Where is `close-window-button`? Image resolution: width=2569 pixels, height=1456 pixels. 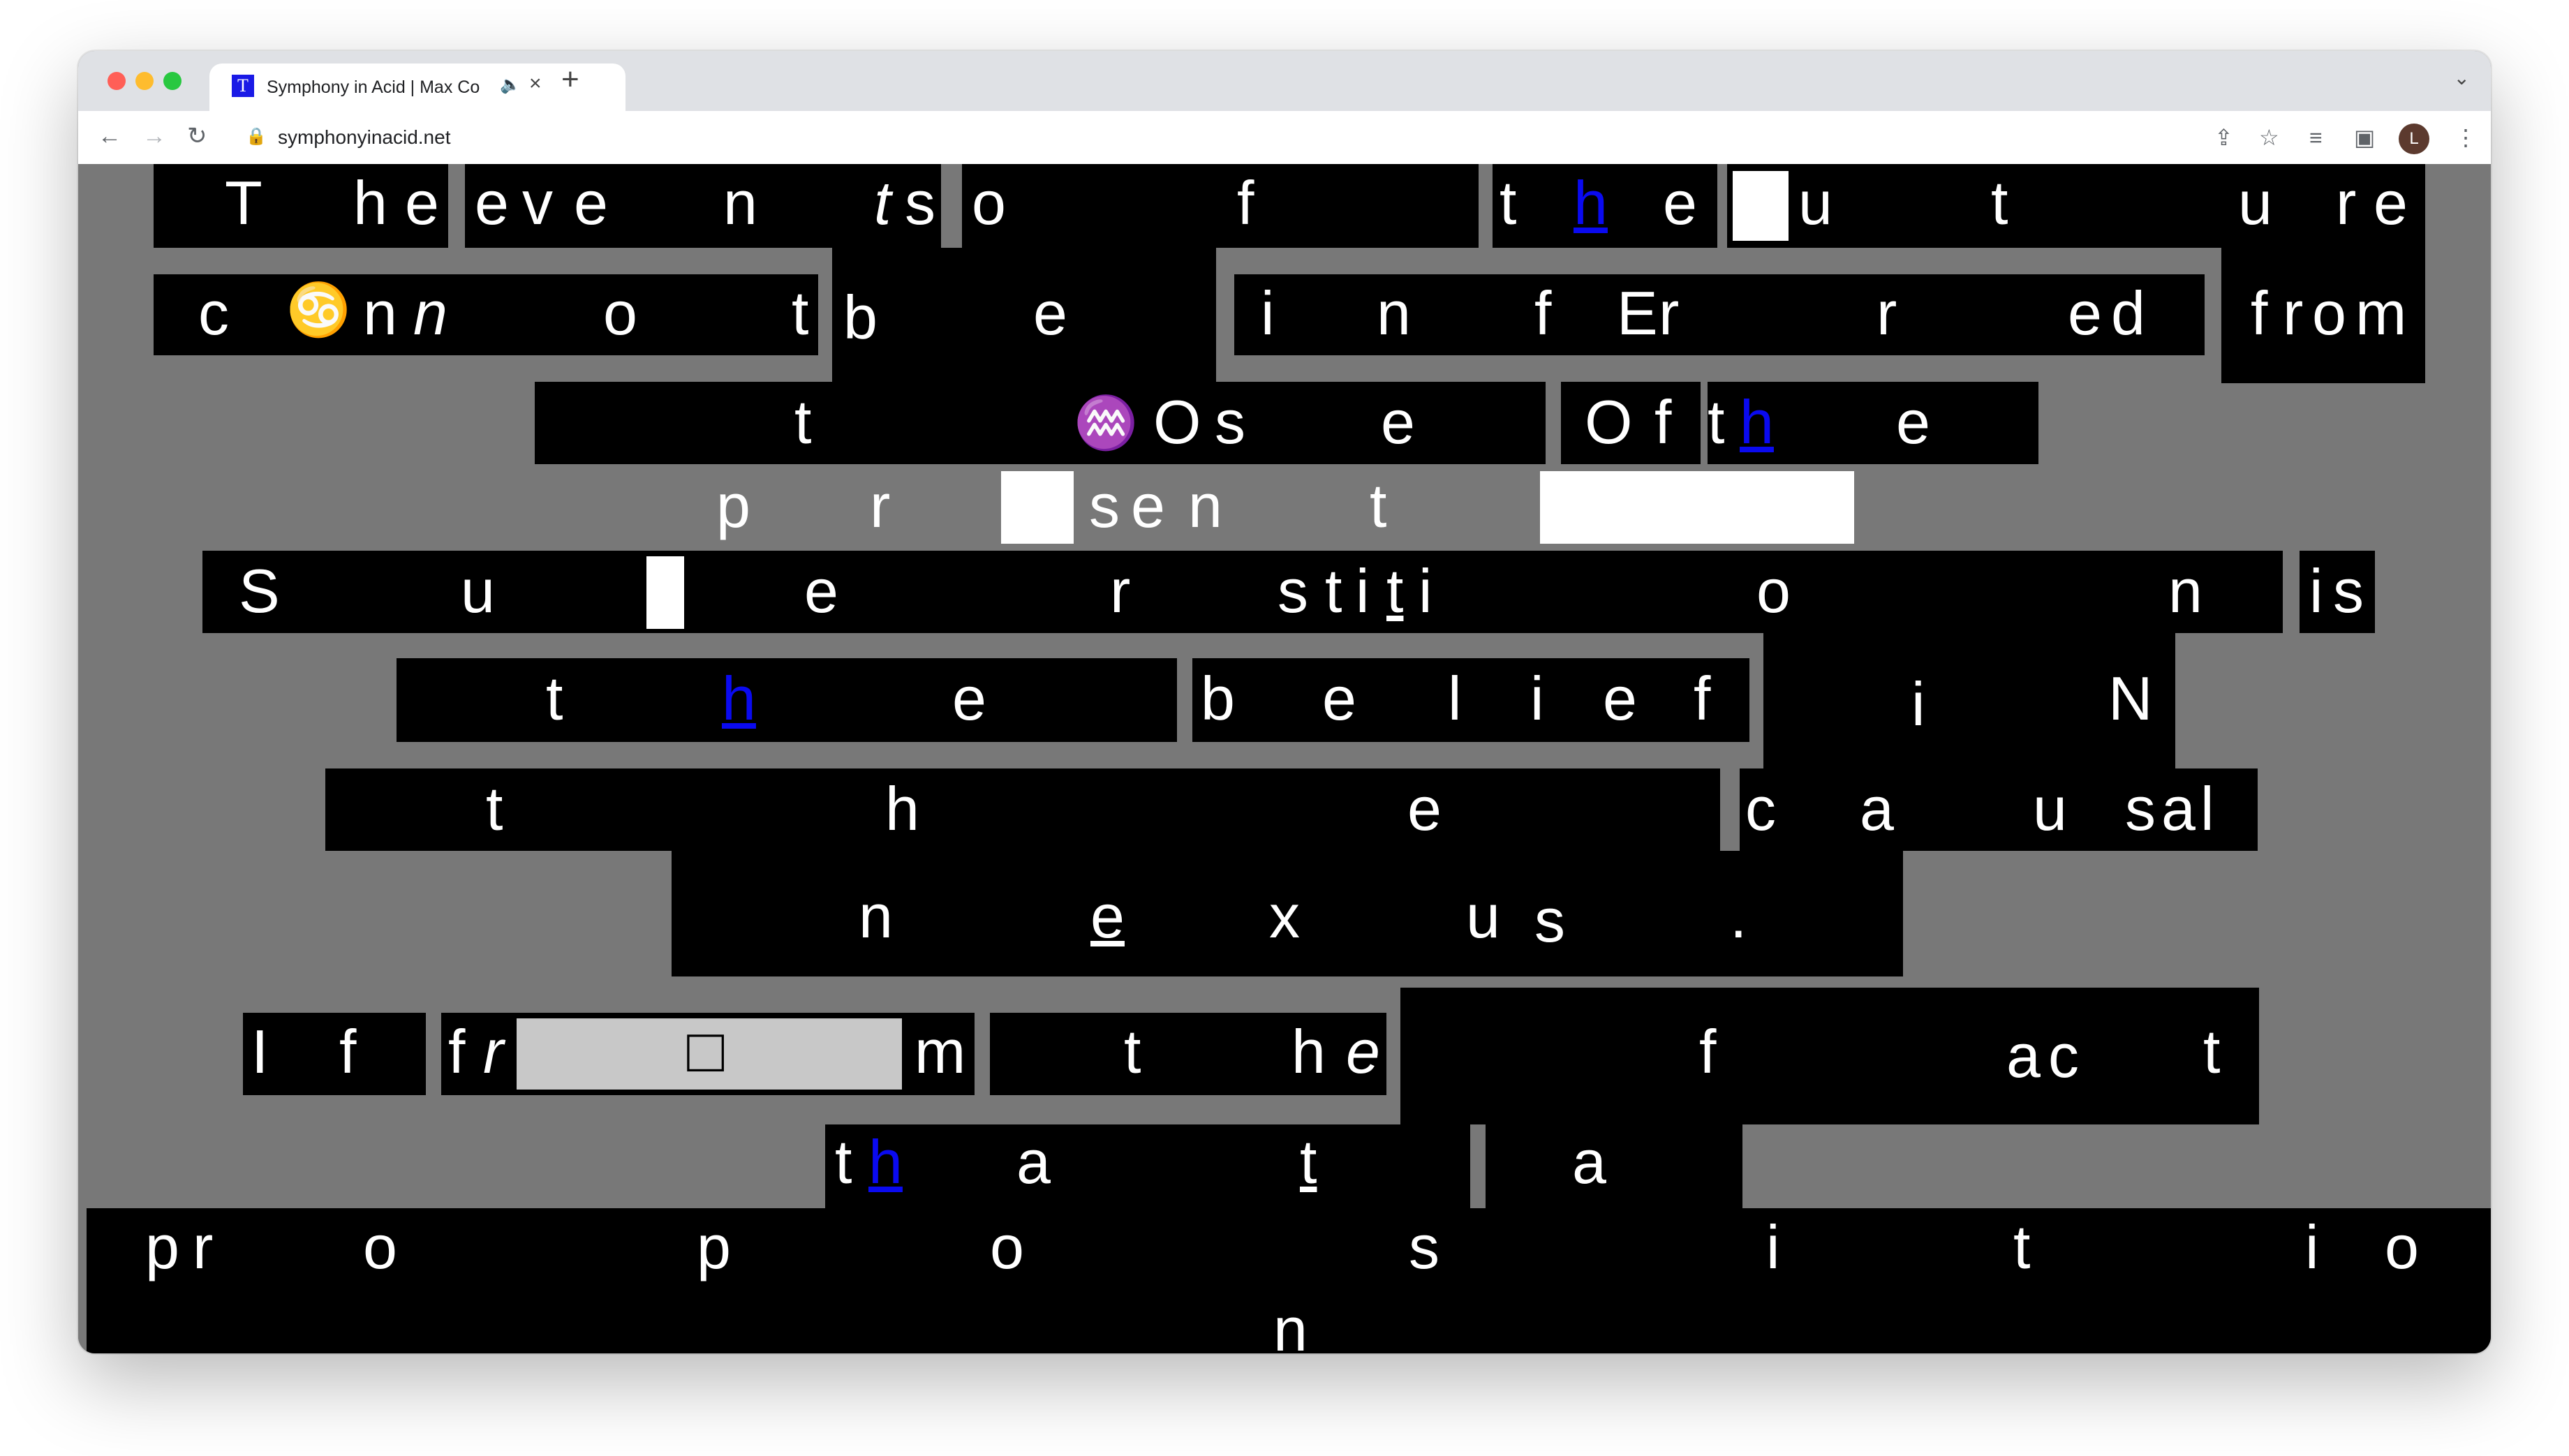
close-window-button is located at coordinates (117, 81).